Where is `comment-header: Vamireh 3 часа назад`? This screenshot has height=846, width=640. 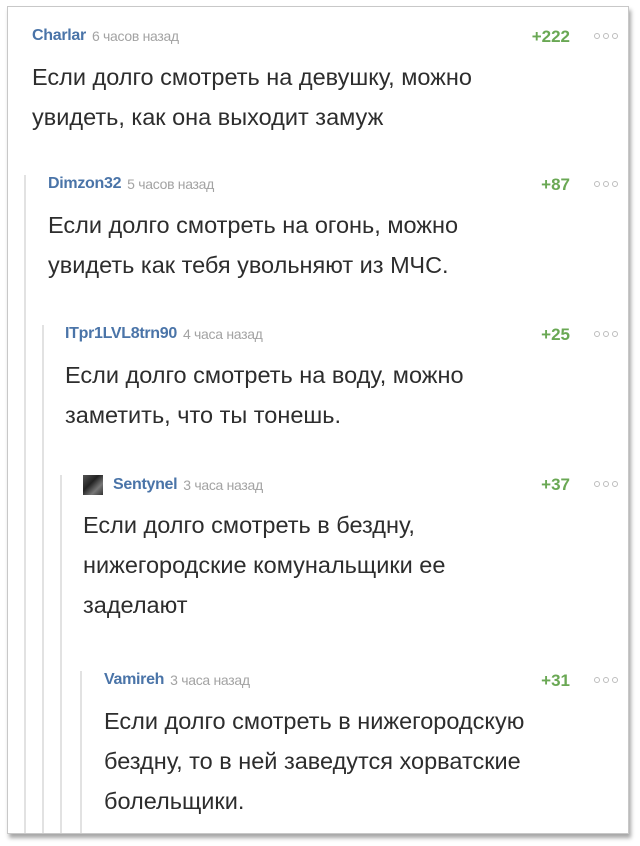
comment-header: Vamireh 3 часа назад is located at coordinates (177, 680).